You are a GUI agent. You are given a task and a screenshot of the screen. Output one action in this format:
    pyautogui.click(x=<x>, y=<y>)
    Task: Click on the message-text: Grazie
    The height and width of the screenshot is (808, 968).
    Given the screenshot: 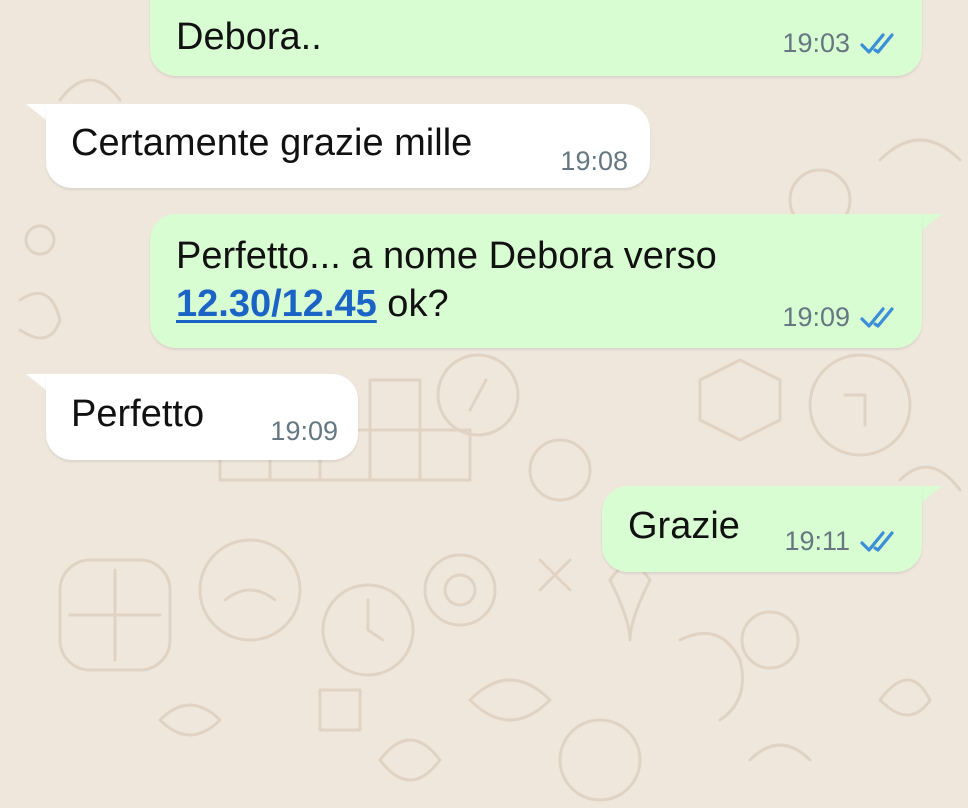 What is the action you would take?
    pyautogui.click(x=684, y=526)
    